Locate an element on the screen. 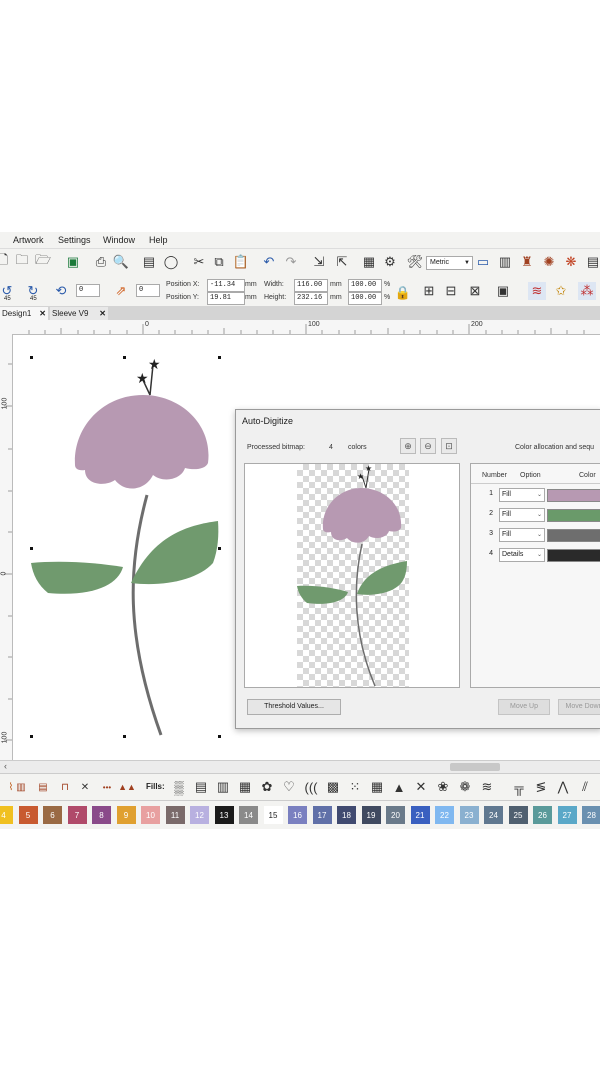 The width and height of the screenshot is (600, 1067). thread-color-swatch: 14 is located at coordinates (248, 815).